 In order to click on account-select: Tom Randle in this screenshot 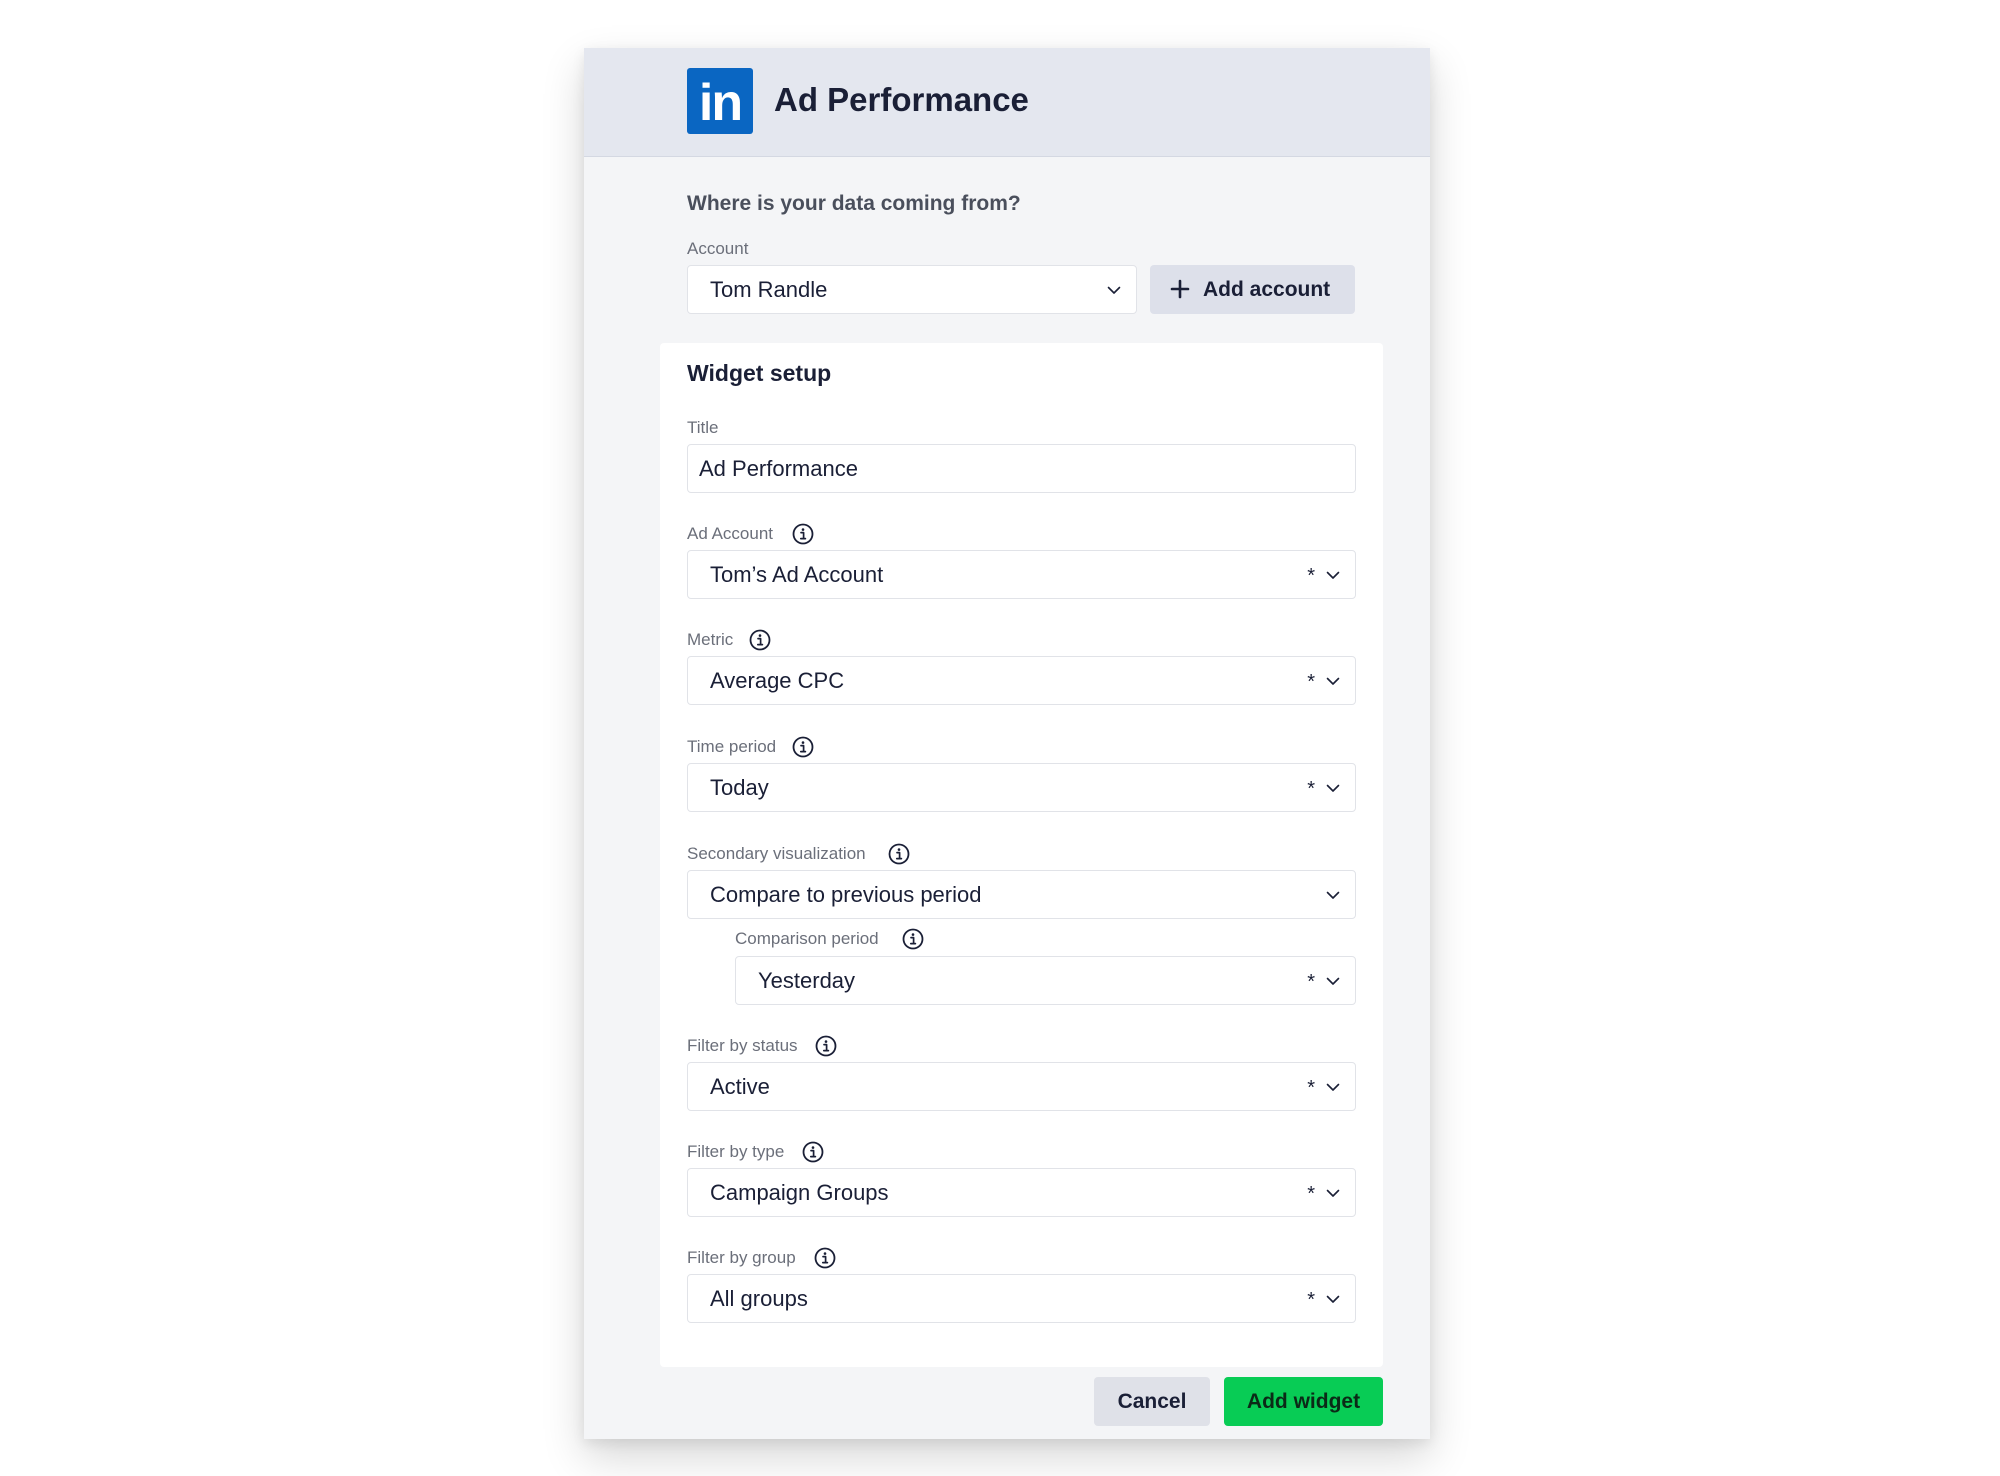, I will do `click(912, 289)`.